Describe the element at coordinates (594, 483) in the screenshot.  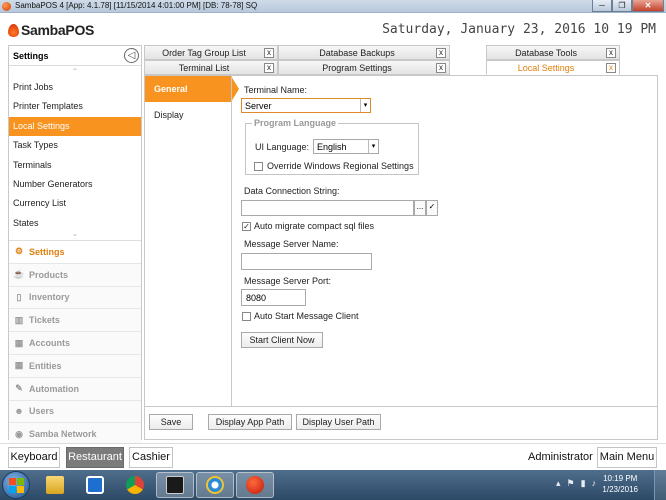
I see `volume-icon: ♪` at that location.